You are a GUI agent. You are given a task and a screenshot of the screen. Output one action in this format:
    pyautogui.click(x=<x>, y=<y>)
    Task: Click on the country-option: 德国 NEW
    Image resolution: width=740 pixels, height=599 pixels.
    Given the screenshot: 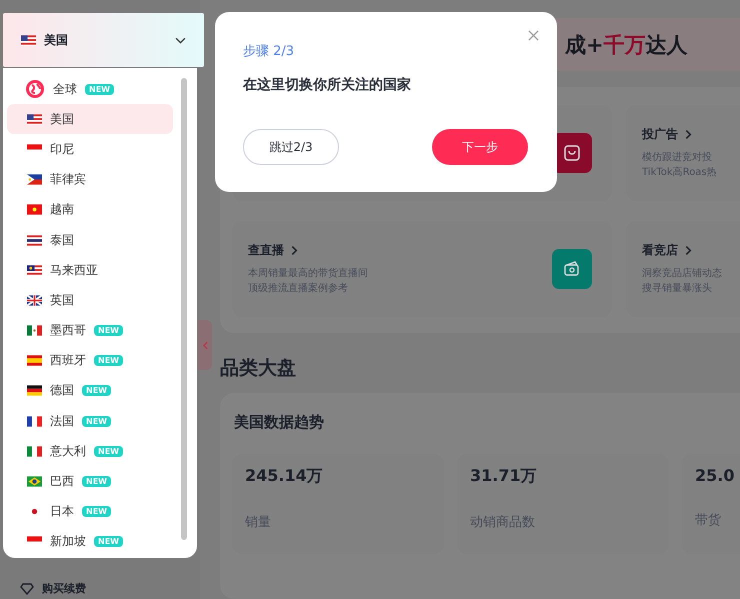 What is the action you would take?
    pyautogui.click(x=90, y=391)
    